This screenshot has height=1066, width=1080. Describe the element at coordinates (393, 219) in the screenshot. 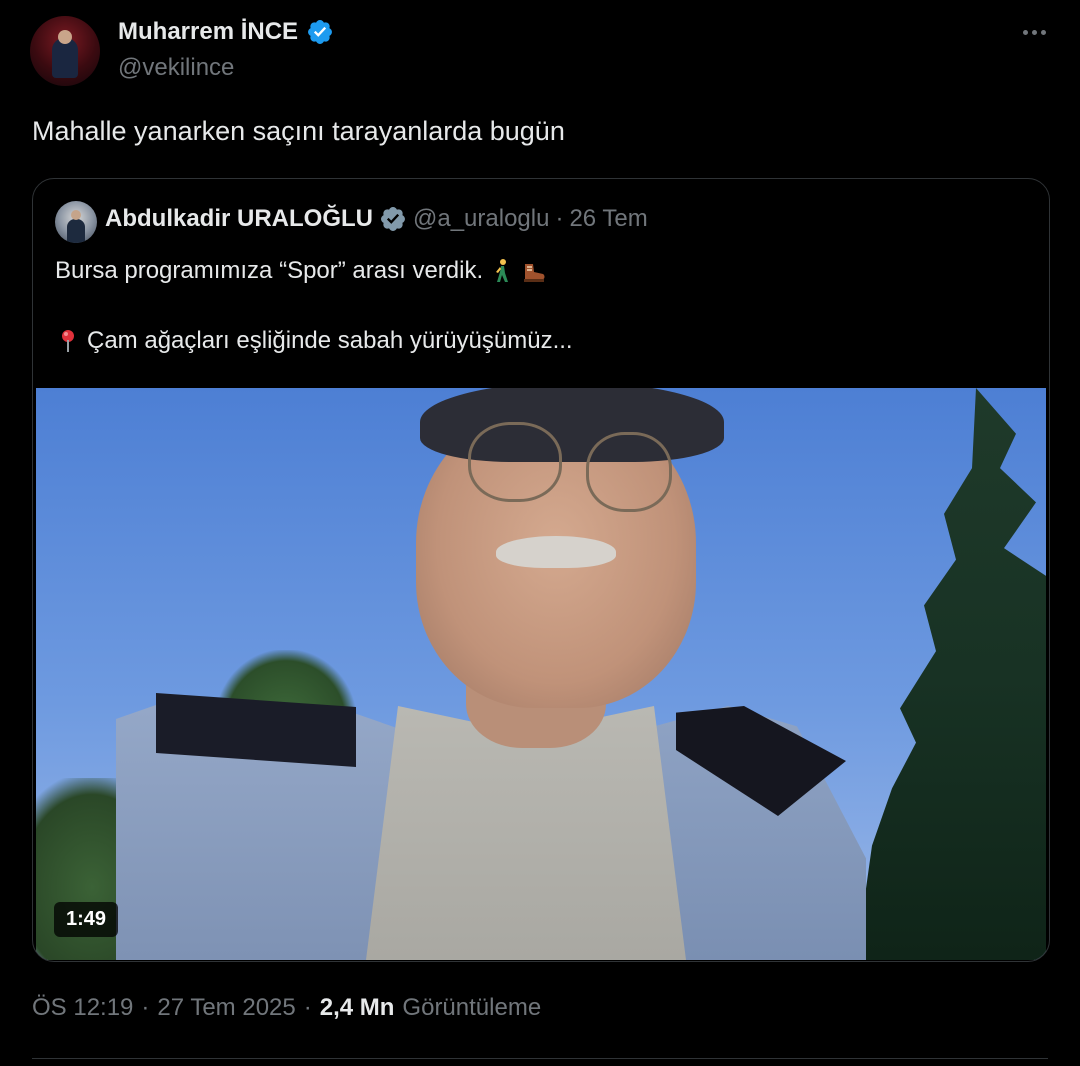

I see `verified-badge-gray-icon` at that location.